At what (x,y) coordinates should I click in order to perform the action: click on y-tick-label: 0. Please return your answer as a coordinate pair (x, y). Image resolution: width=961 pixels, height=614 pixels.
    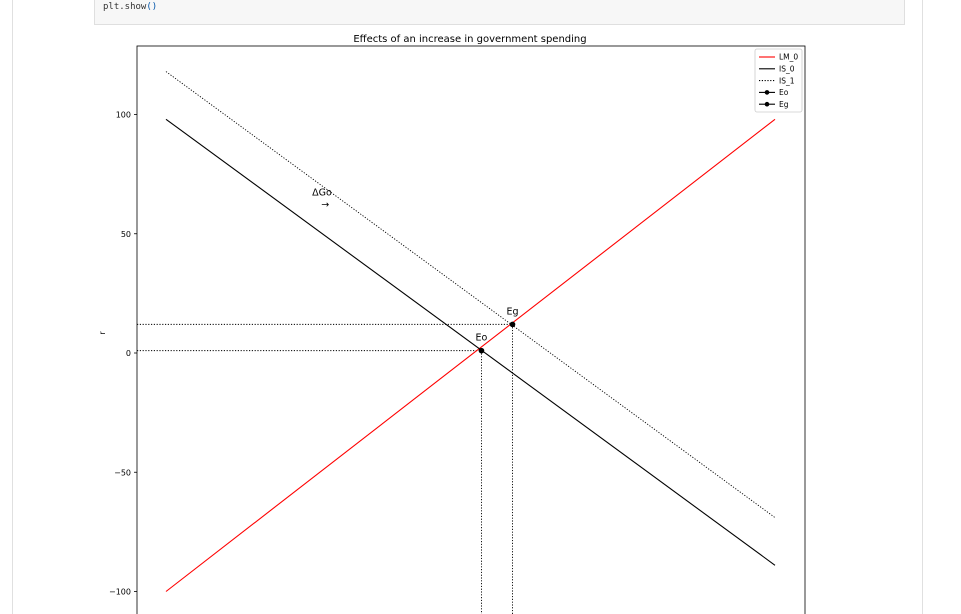
    Looking at the image, I should click on (128, 353).